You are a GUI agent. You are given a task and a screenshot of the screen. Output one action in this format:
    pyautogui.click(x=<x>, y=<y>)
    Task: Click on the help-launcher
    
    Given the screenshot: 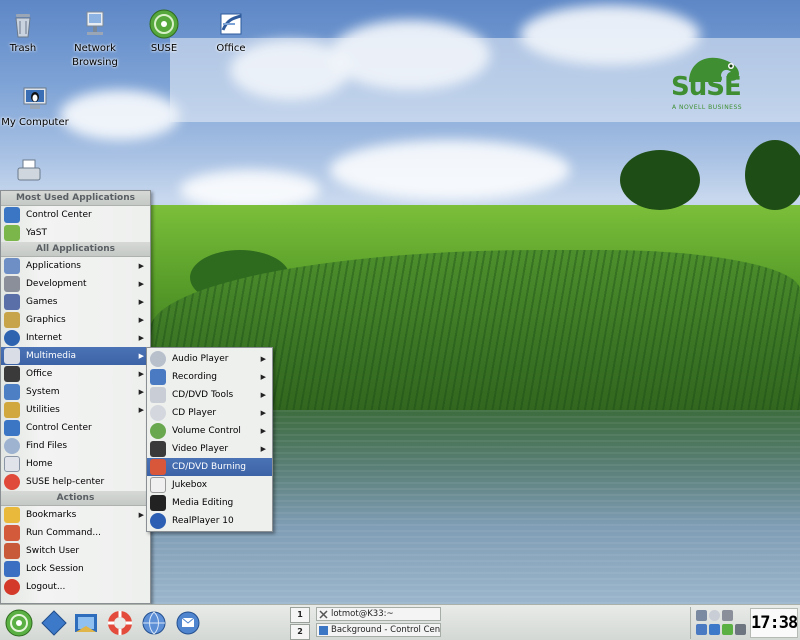 What is the action you would take?
    pyautogui.click(x=120, y=623)
    